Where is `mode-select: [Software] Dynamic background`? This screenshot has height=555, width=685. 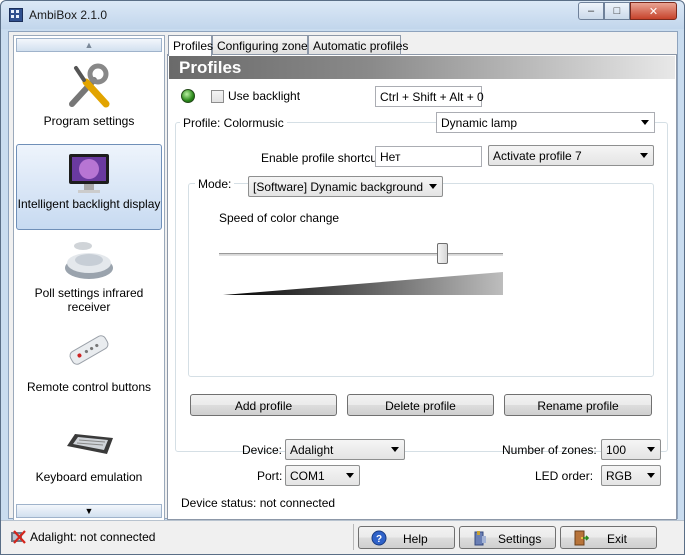
mode-select: [Software] Dynamic background is located at coordinates (345, 186).